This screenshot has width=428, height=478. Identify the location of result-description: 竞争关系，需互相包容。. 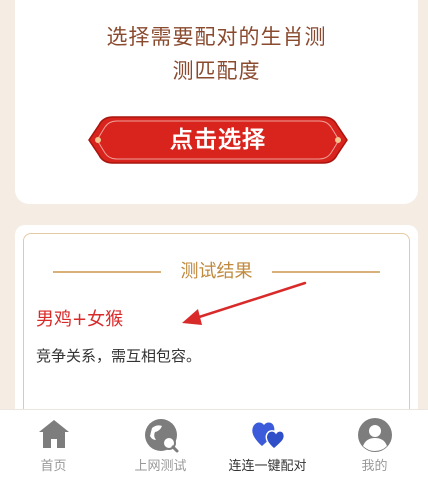
(119, 356).